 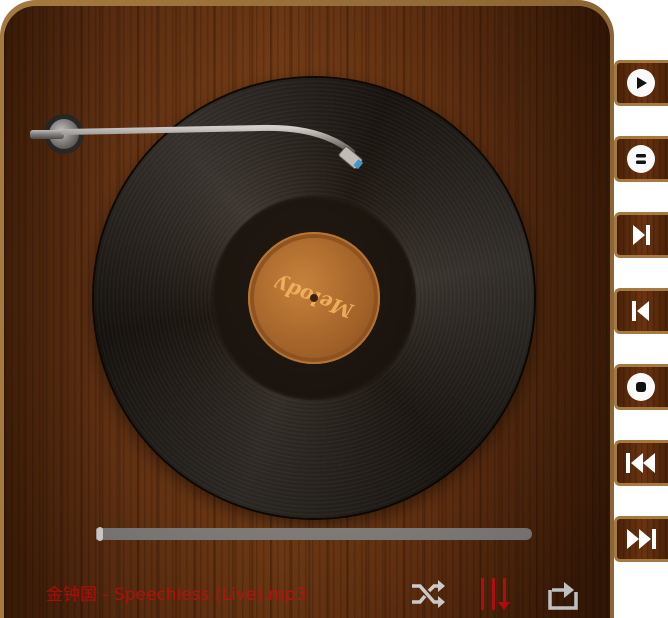 I want to click on next-track-button, so click(x=641, y=235).